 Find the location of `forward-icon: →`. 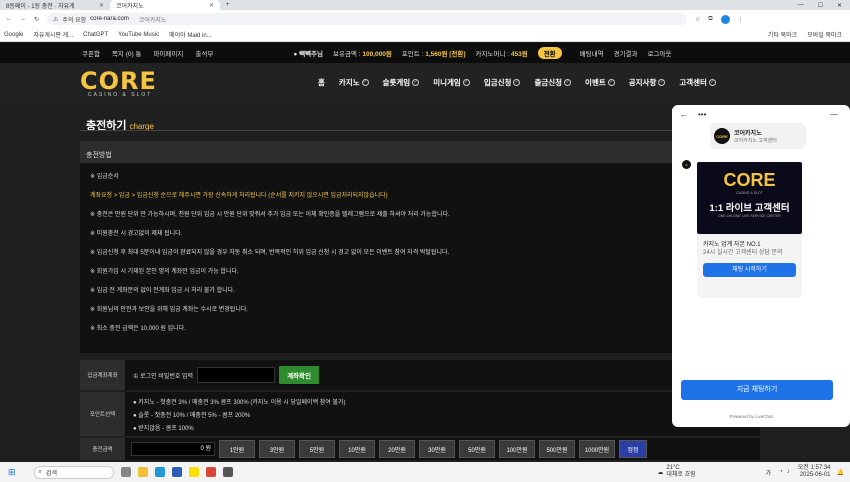

forward-icon: → is located at coordinates (23, 19).